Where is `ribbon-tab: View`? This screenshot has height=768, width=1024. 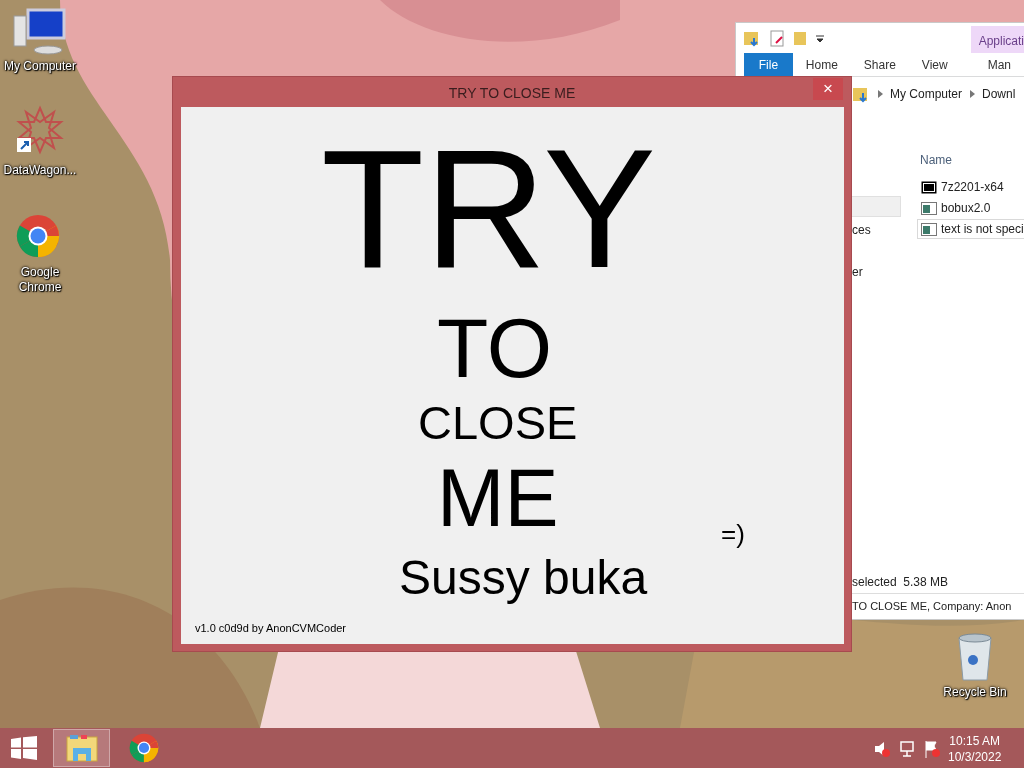 ribbon-tab: View is located at coordinates (934, 64).